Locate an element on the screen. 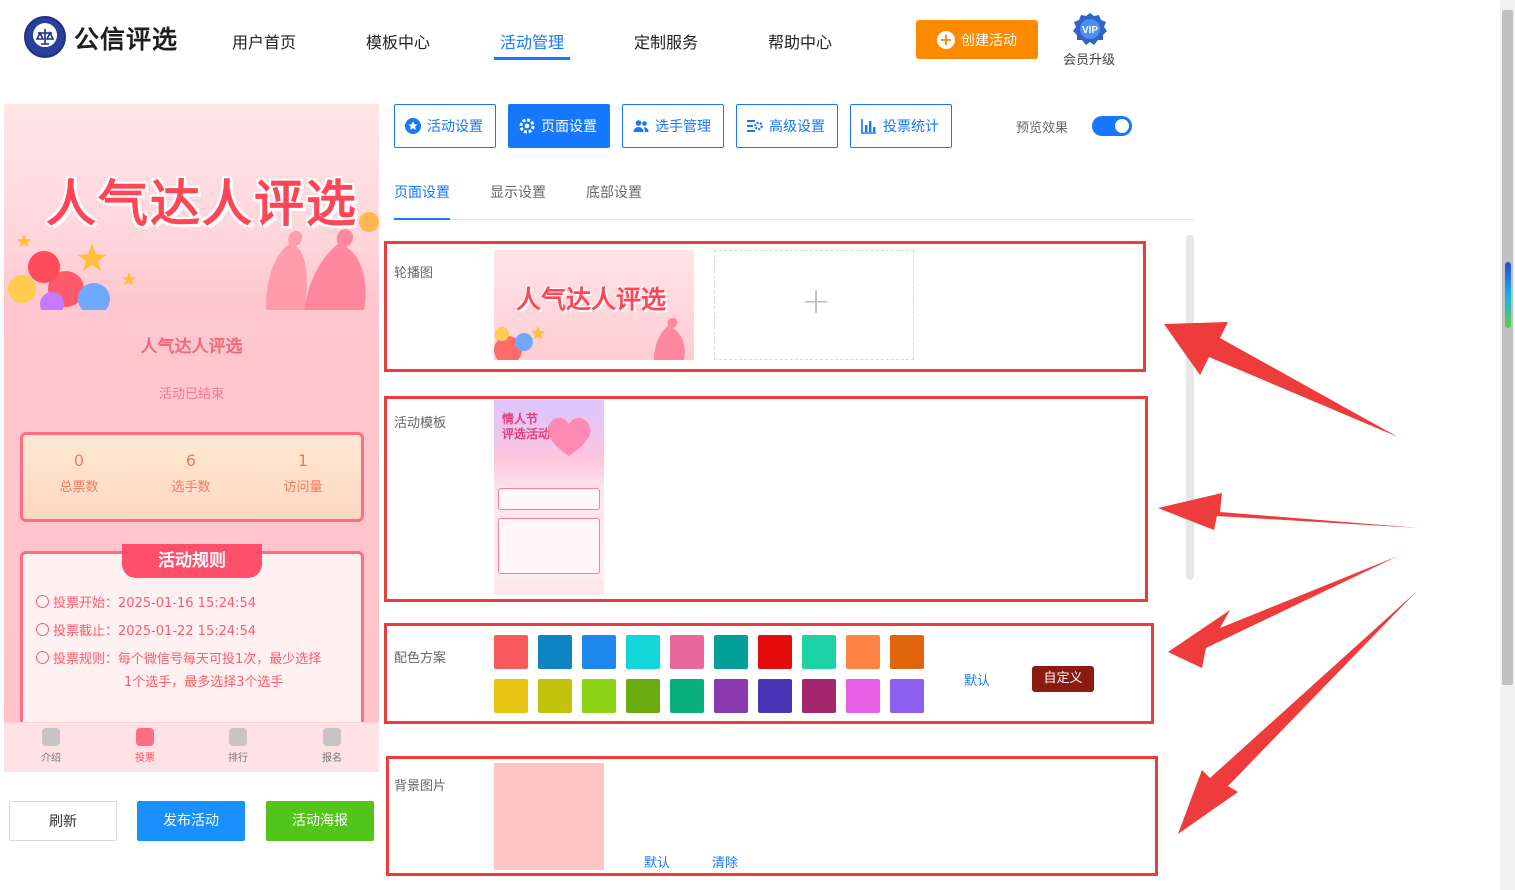  color-default-link: 默认 is located at coordinates (977, 679).